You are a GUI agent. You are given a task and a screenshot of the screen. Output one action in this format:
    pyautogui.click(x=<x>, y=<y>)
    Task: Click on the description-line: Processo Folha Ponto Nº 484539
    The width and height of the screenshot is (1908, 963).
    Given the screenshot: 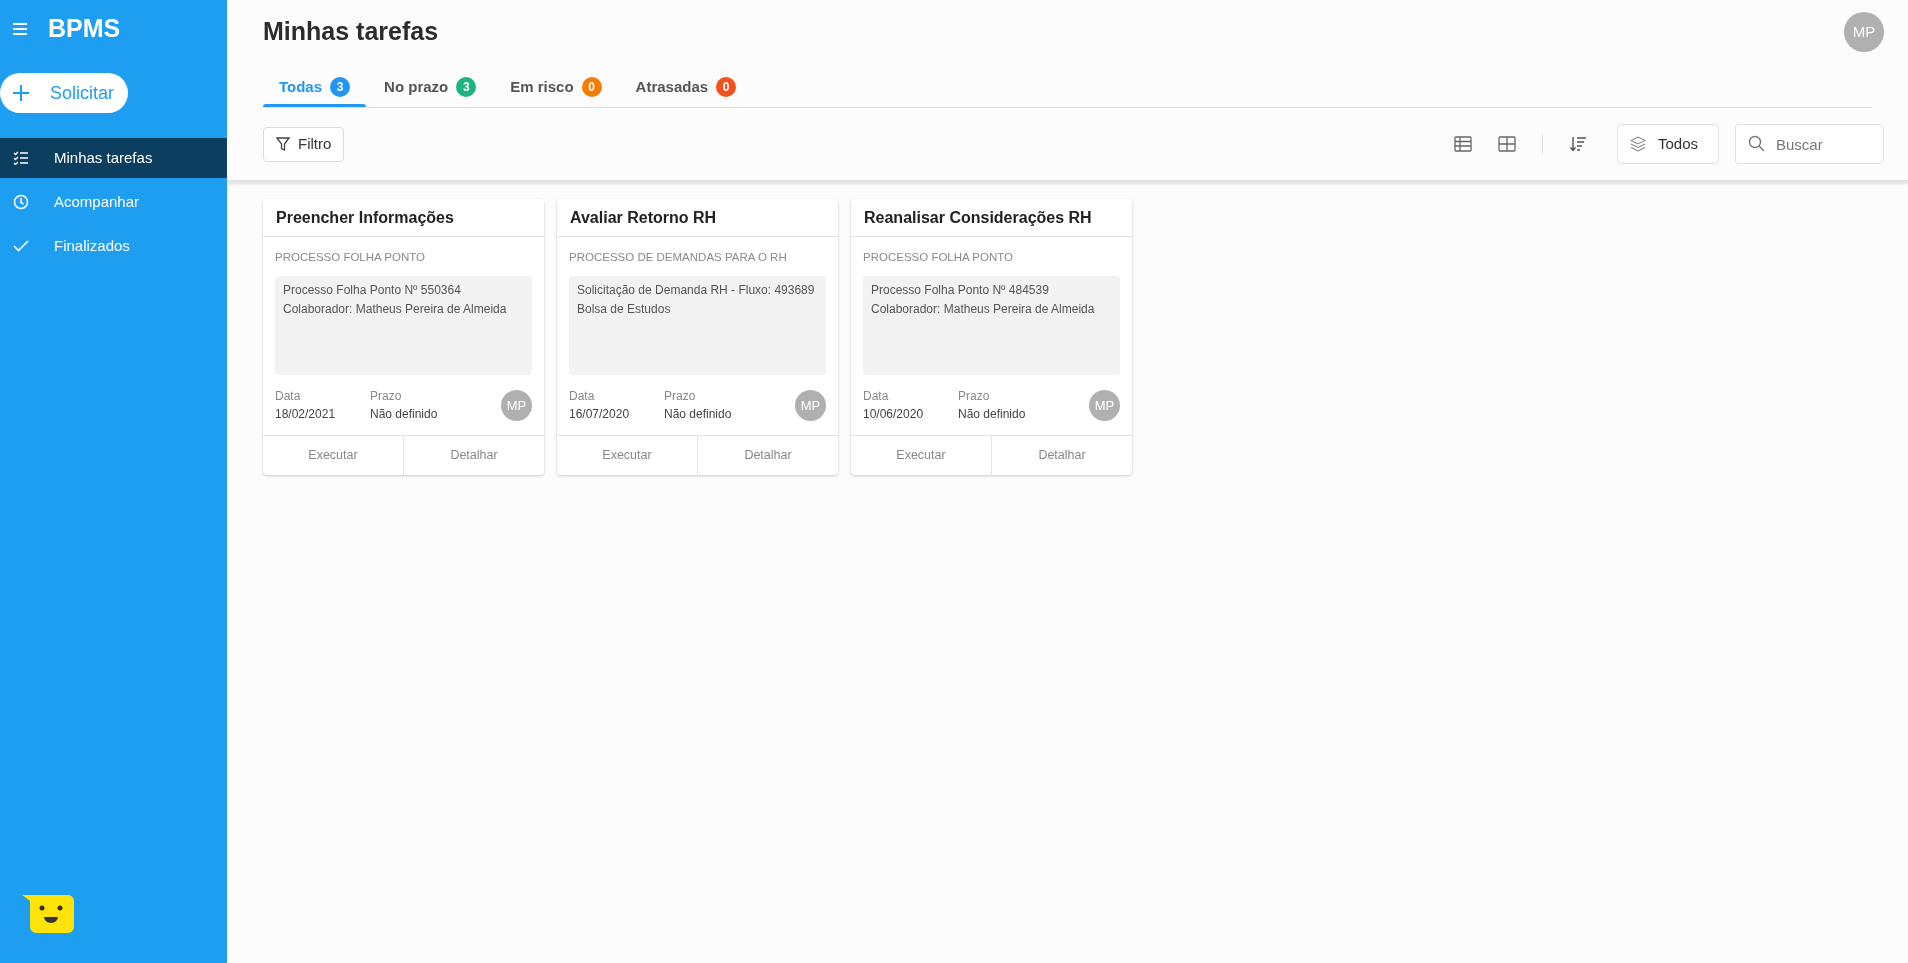 What is the action you would take?
    pyautogui.click(x=960, y=291)
    